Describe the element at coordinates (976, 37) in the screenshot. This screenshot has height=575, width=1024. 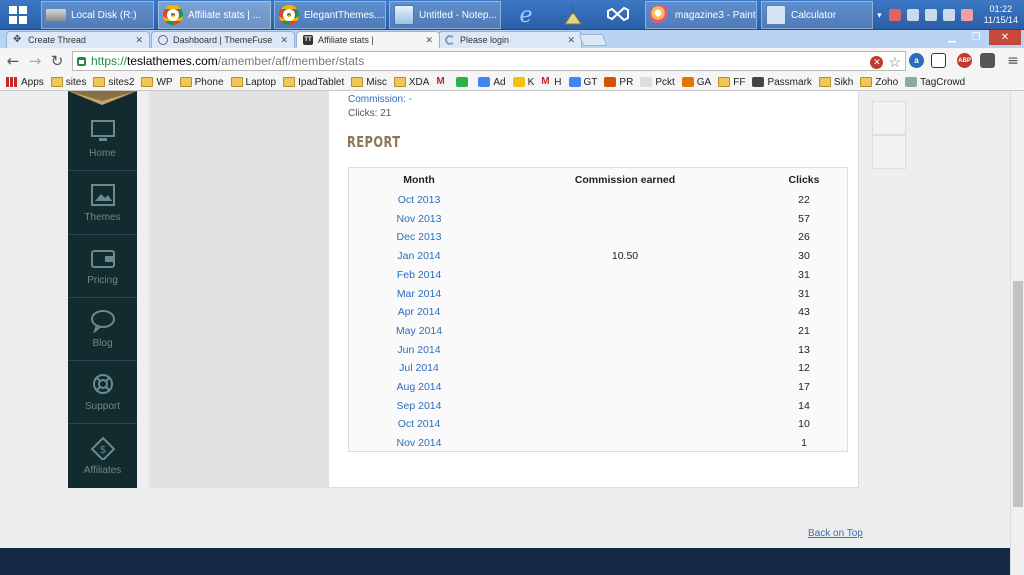
I see `restore-icon: ❐` at that location.